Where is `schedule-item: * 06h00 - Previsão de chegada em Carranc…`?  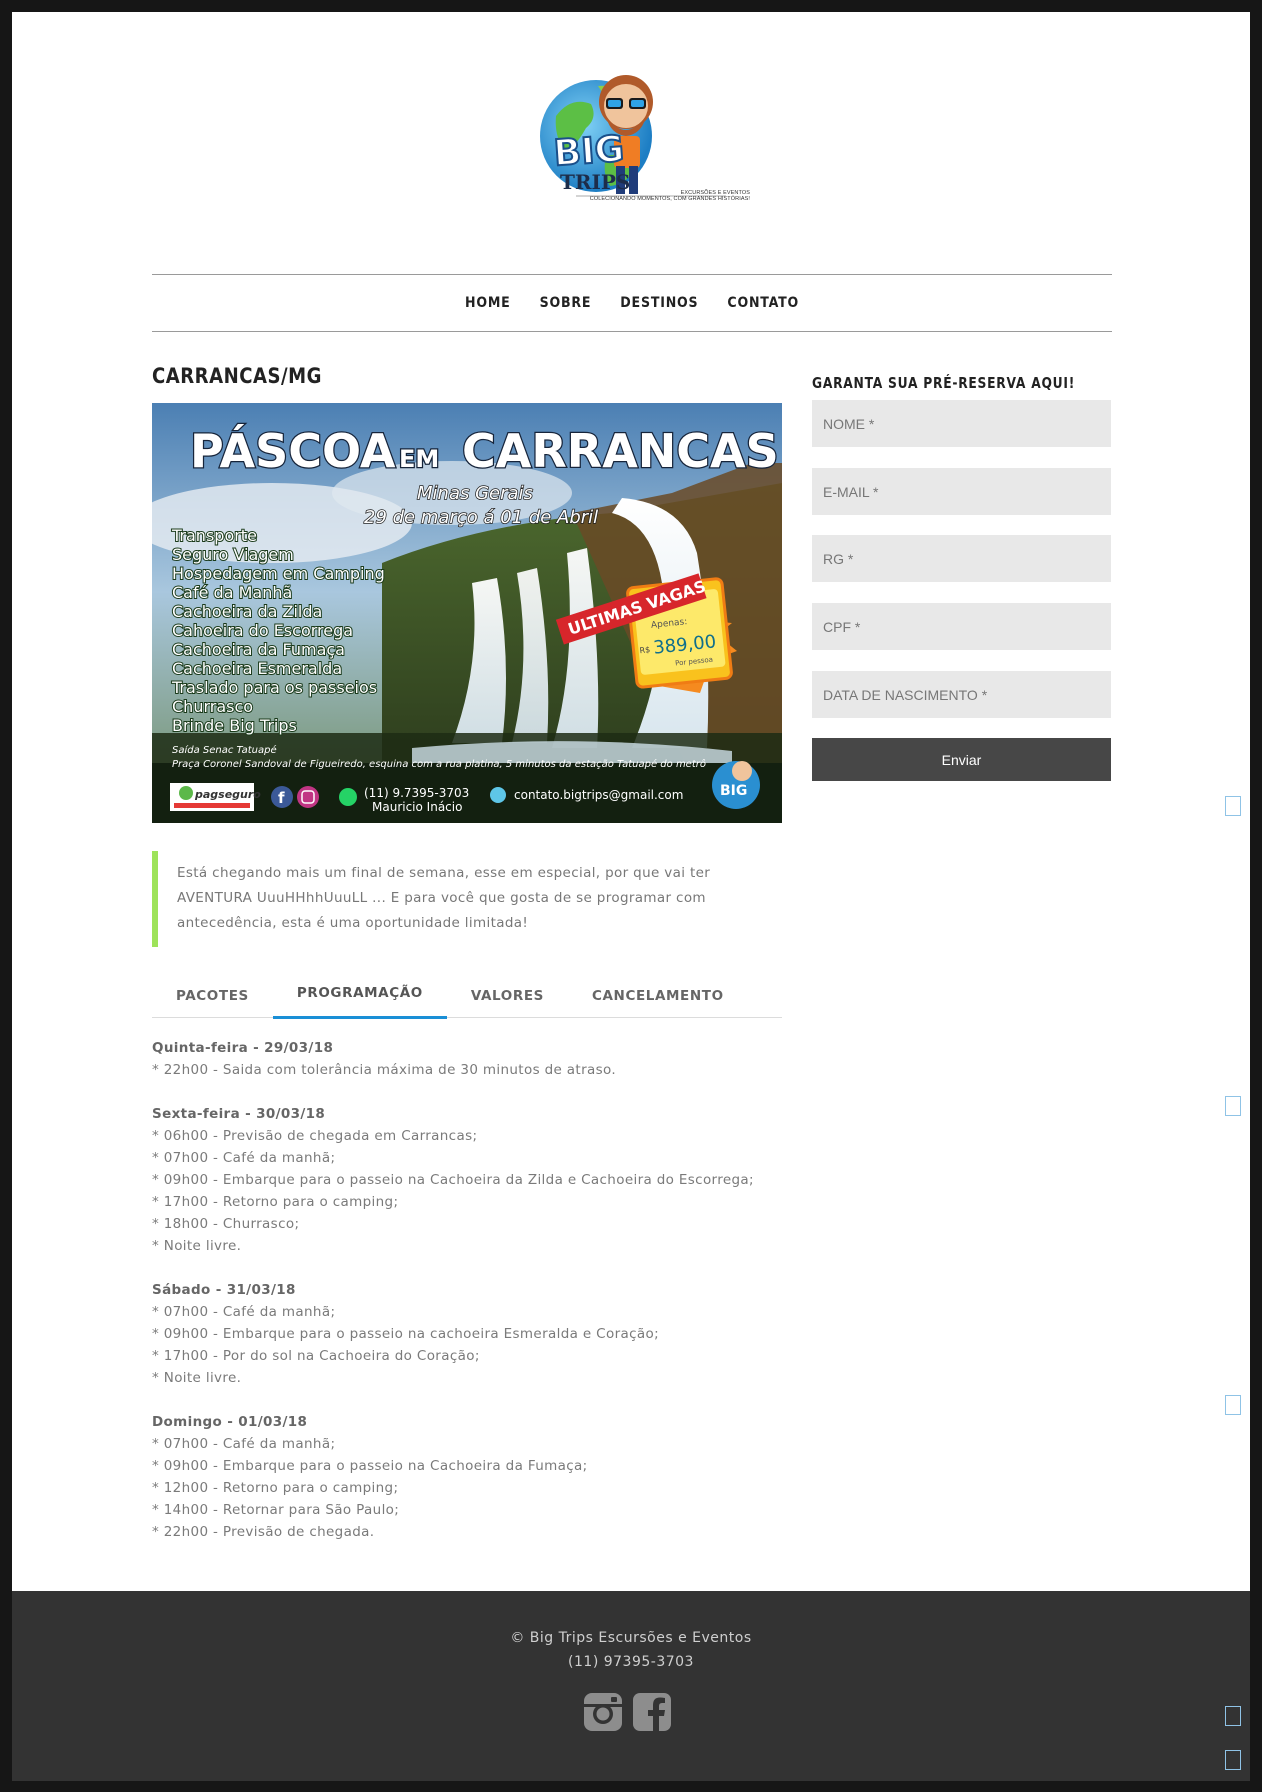 schedule-item: * 06h00 - Previsão de chegada em Carranc… is located at coordinates (315, 1136).